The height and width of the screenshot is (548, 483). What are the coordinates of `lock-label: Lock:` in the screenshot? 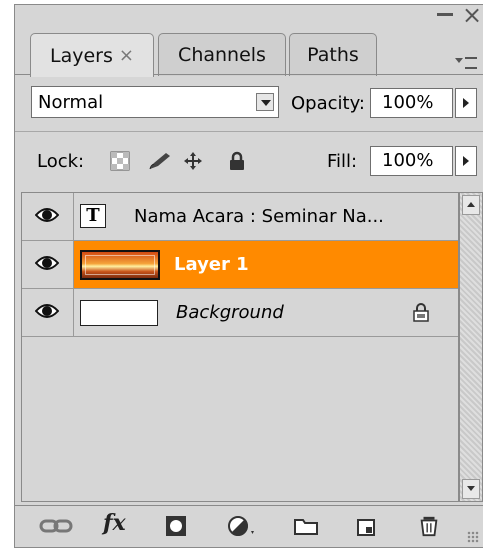 It's located at (61, 161).